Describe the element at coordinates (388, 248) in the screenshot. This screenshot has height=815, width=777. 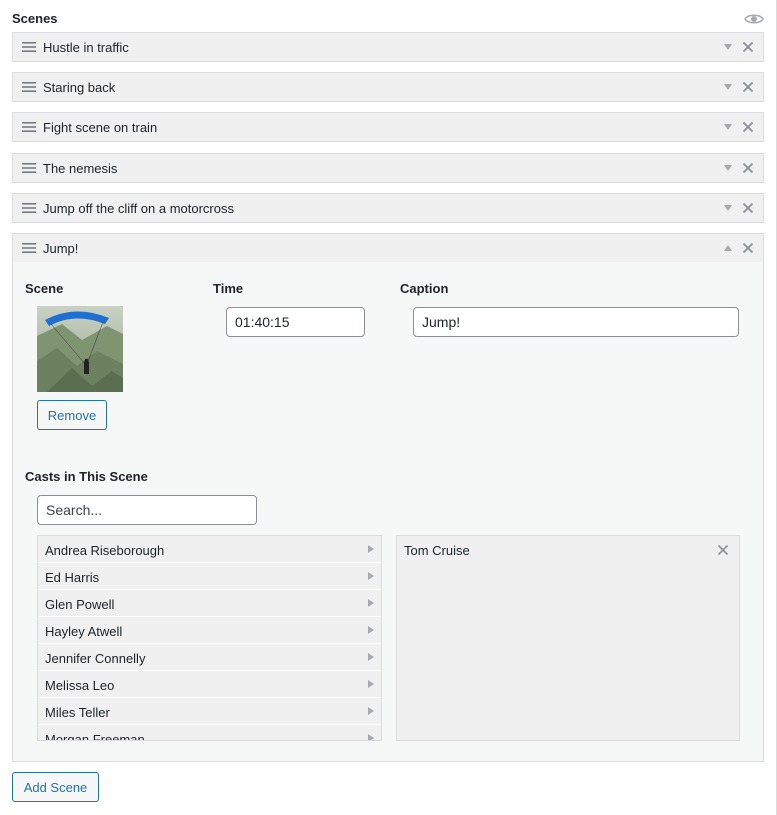
I see `scene-row-6: Jump!` at that location.